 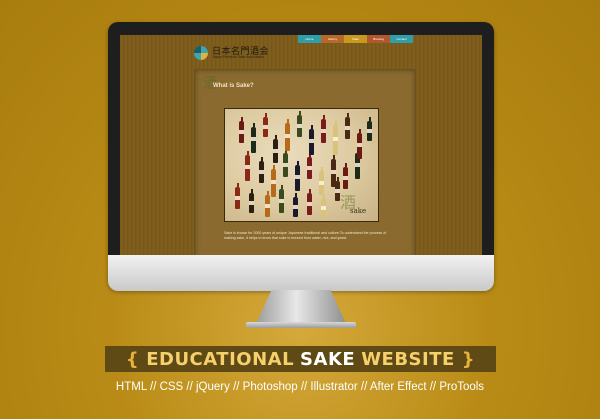 I want to click on banner-open-brace: {, so click(x=132, y=359).